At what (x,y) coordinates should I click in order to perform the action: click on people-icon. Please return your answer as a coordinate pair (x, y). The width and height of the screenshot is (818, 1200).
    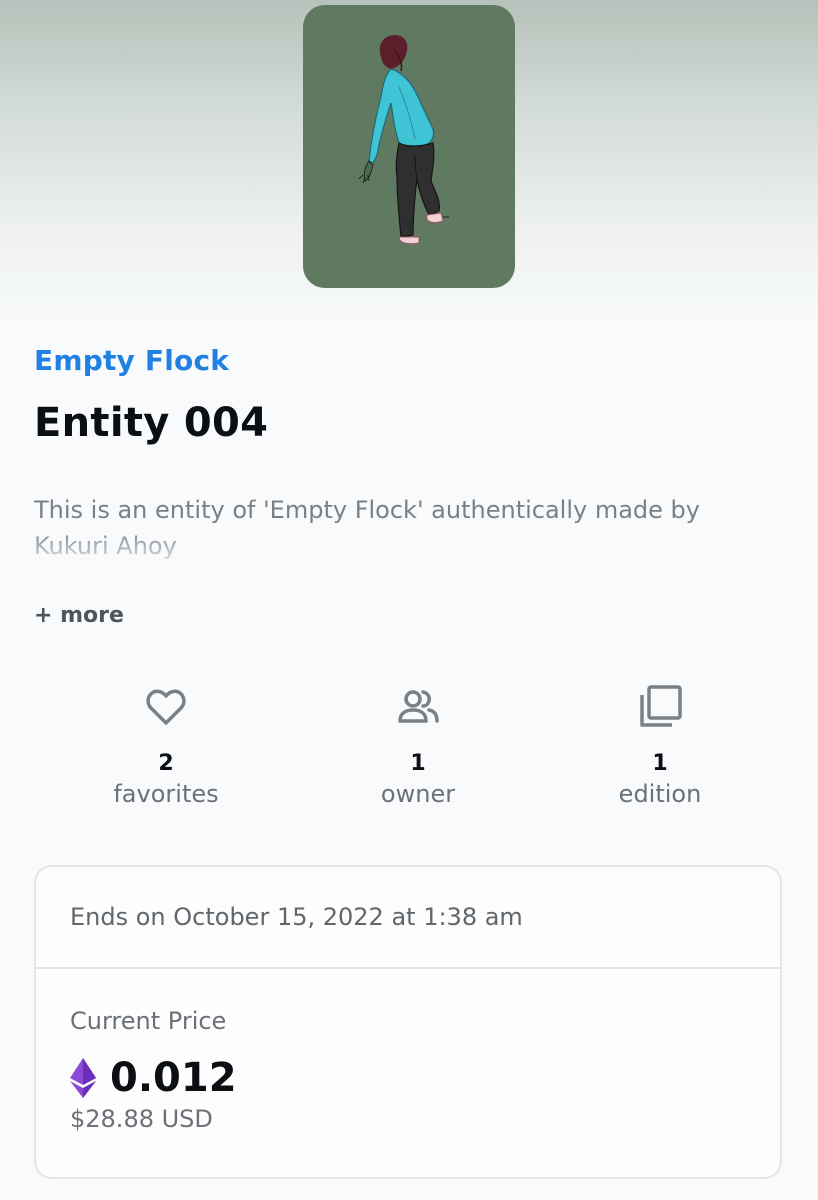
    Looking at the image, I should click on (418, 706).